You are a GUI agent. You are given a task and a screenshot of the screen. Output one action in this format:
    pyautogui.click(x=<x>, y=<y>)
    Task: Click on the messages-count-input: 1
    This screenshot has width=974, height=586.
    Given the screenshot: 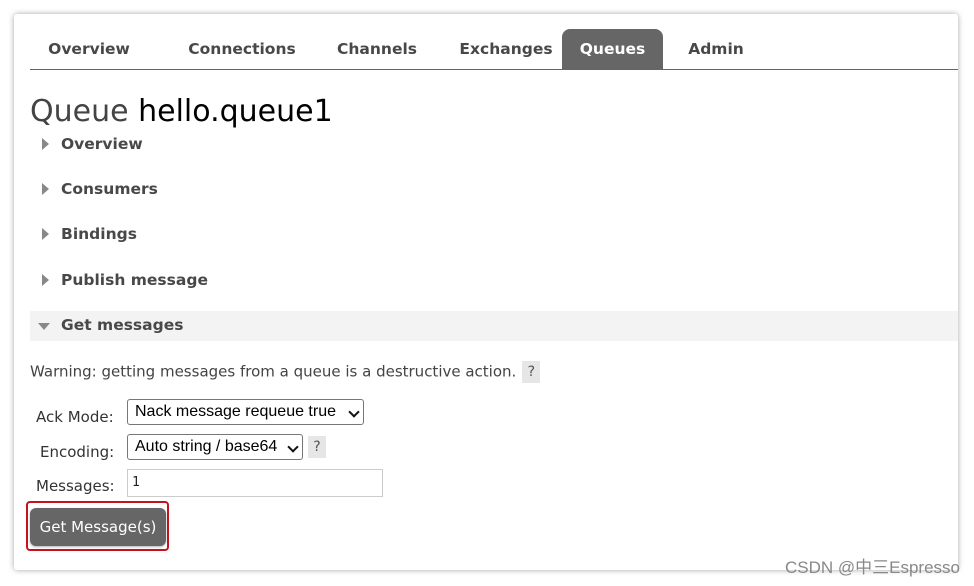 What is the action you would take?
    pyautogui.click(x=255, y=483)
    